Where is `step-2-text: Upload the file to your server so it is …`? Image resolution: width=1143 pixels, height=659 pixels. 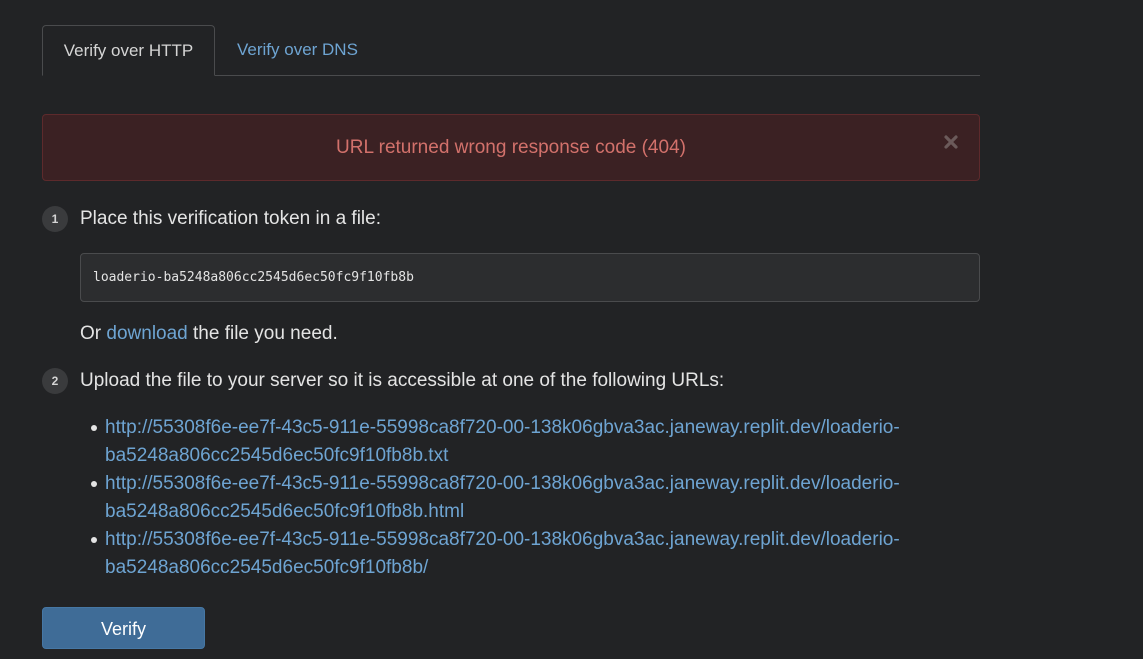 step-2-text: Upload the file to your server so it is … is located at coordinates (402, 380).